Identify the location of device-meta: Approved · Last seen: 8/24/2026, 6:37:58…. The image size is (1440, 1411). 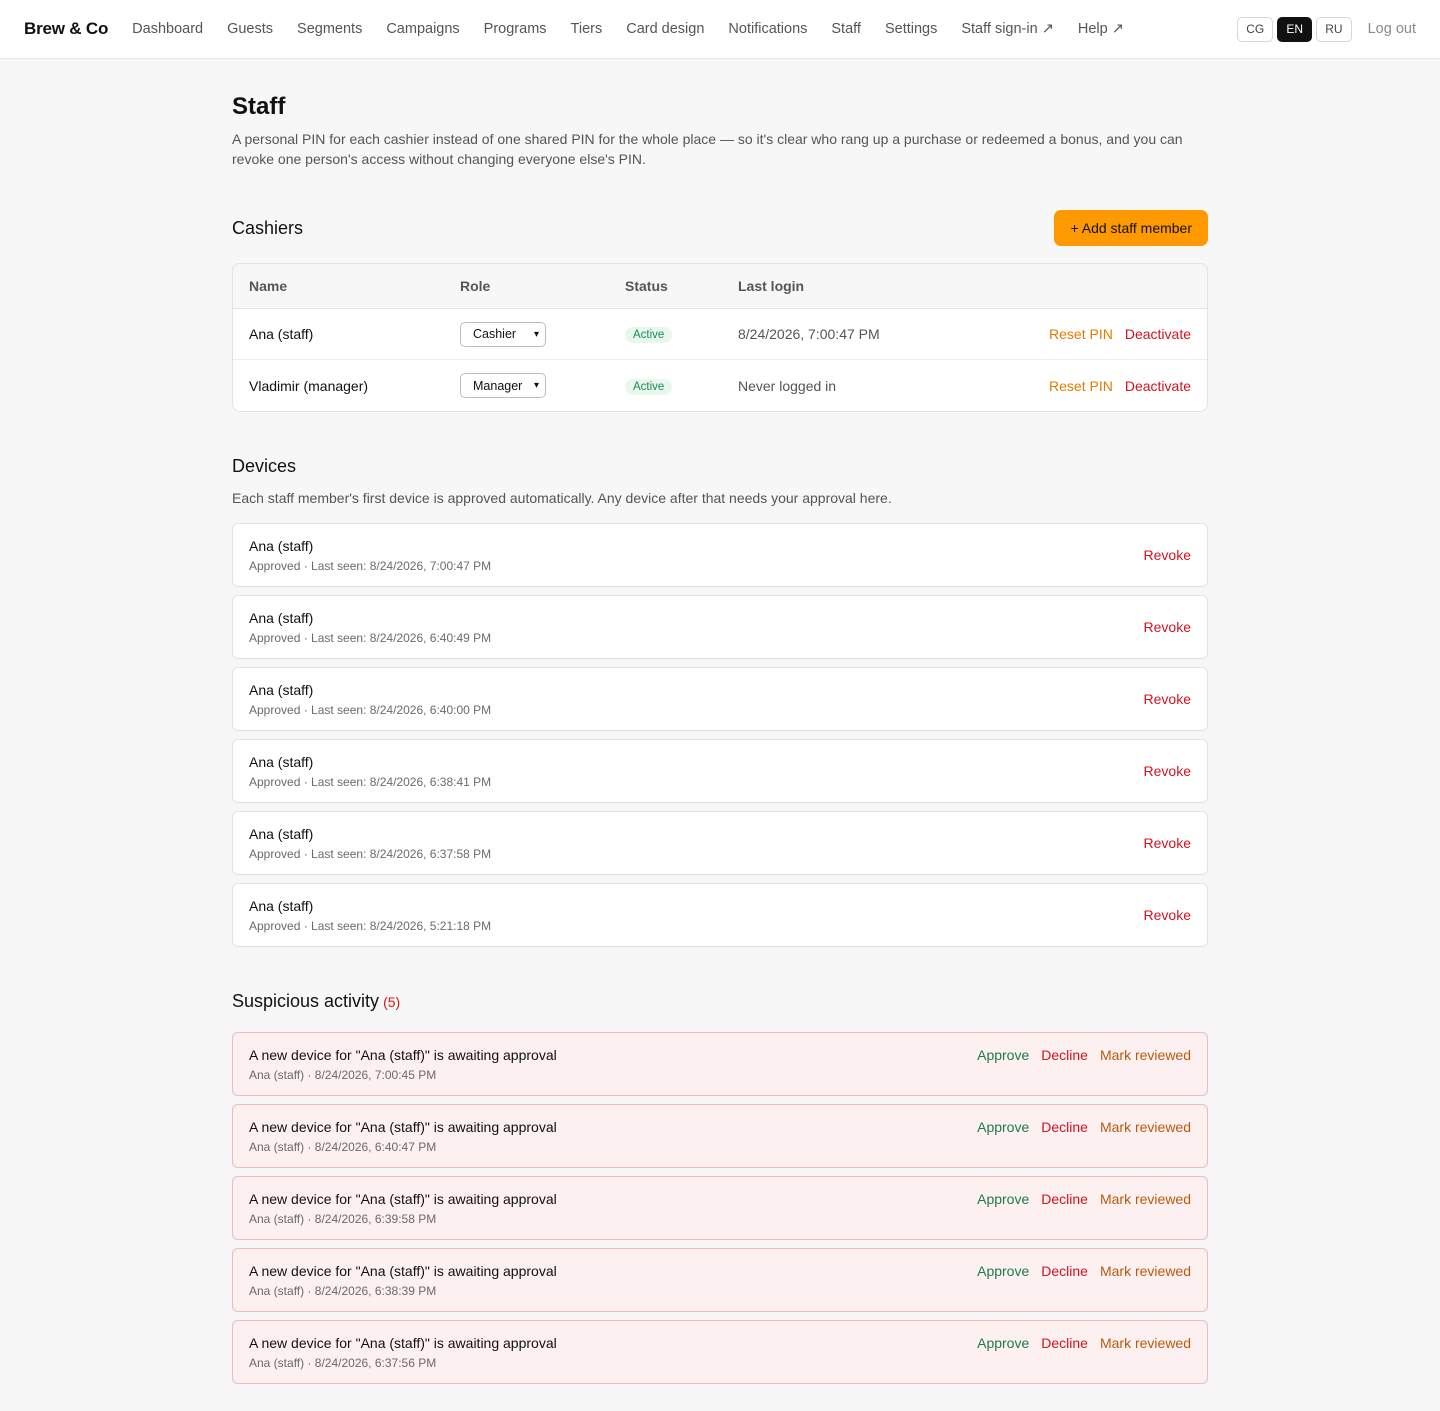
(370, 853).